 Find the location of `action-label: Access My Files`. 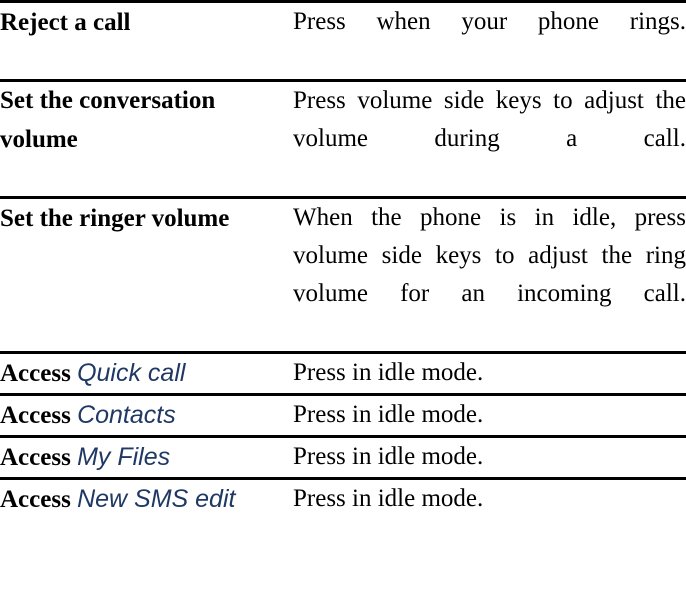

action-label: Access My Files is located at coordinates (146, 457).